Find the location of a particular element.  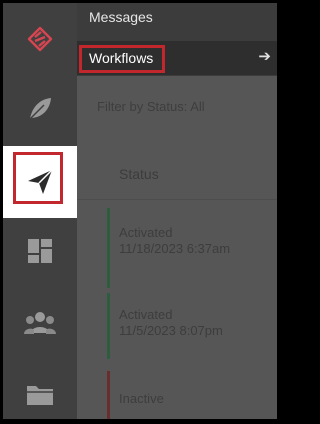

sidebar-item-dashboard is located at coordinates (40, 251).